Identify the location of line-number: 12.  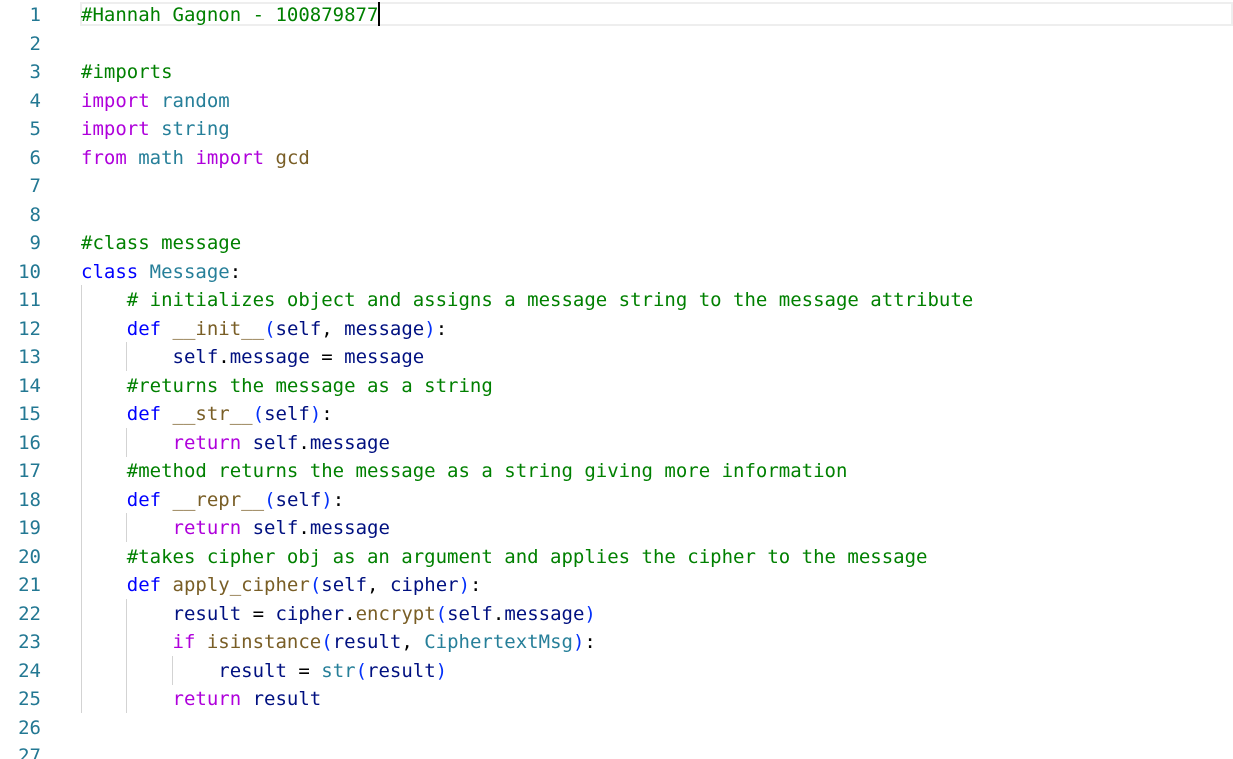
(29, 328).